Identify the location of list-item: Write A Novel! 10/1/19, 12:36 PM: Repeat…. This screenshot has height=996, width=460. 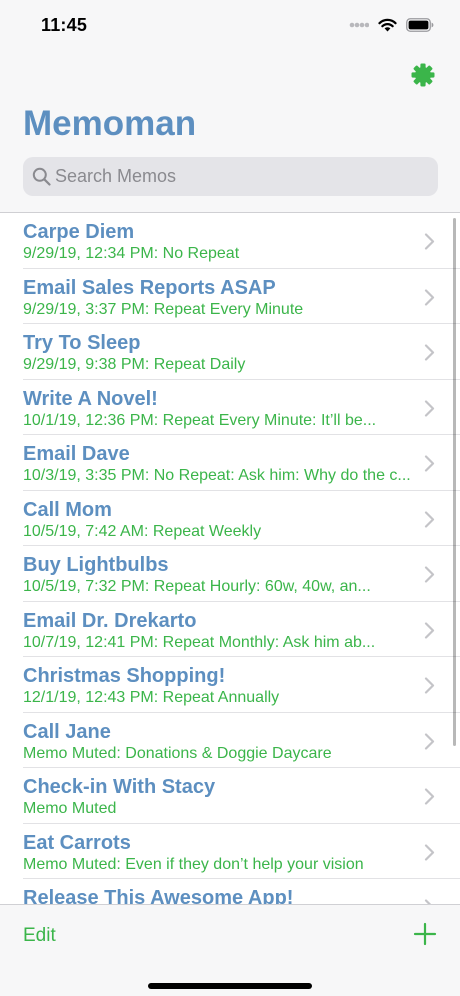
(230, 408).